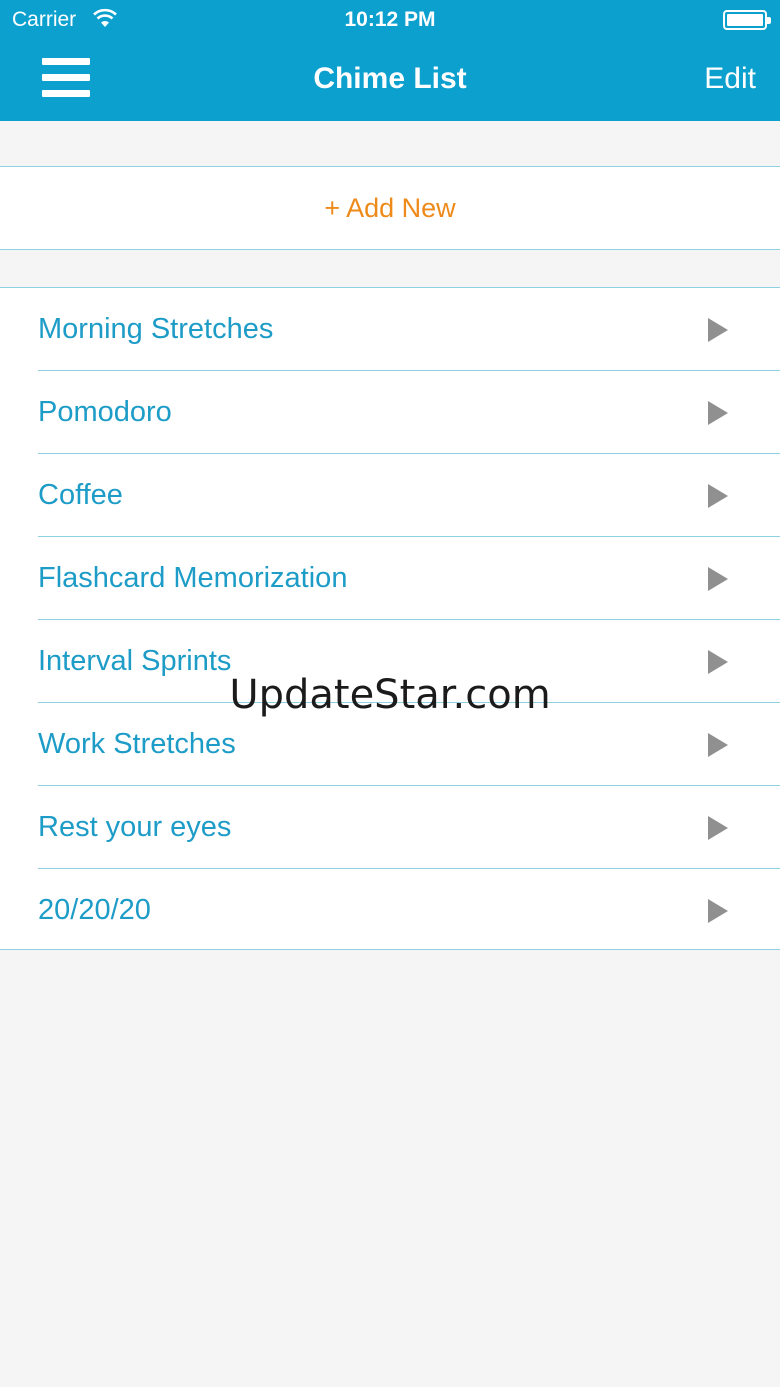 The image size is (780, 1387). I want to click on page-title: Chime List, so click(390, 78).